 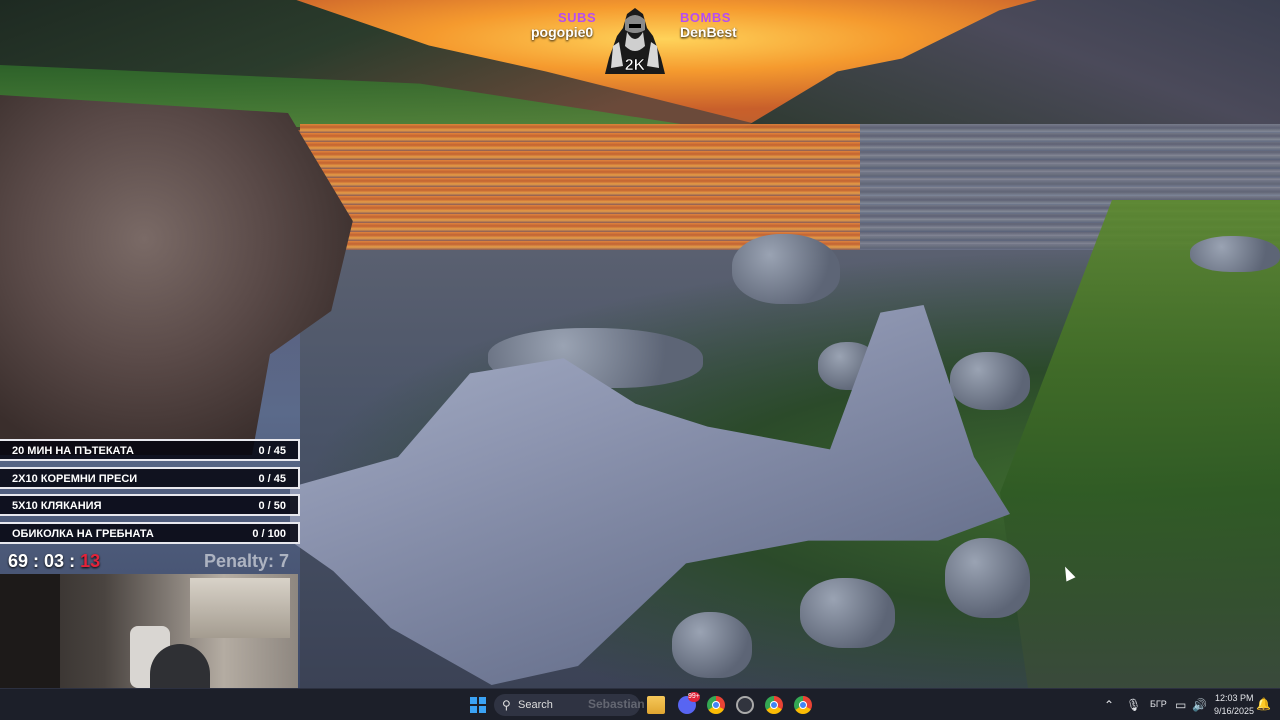 I want to click on language-indicator: БГР, so click(x=1158, y=704).